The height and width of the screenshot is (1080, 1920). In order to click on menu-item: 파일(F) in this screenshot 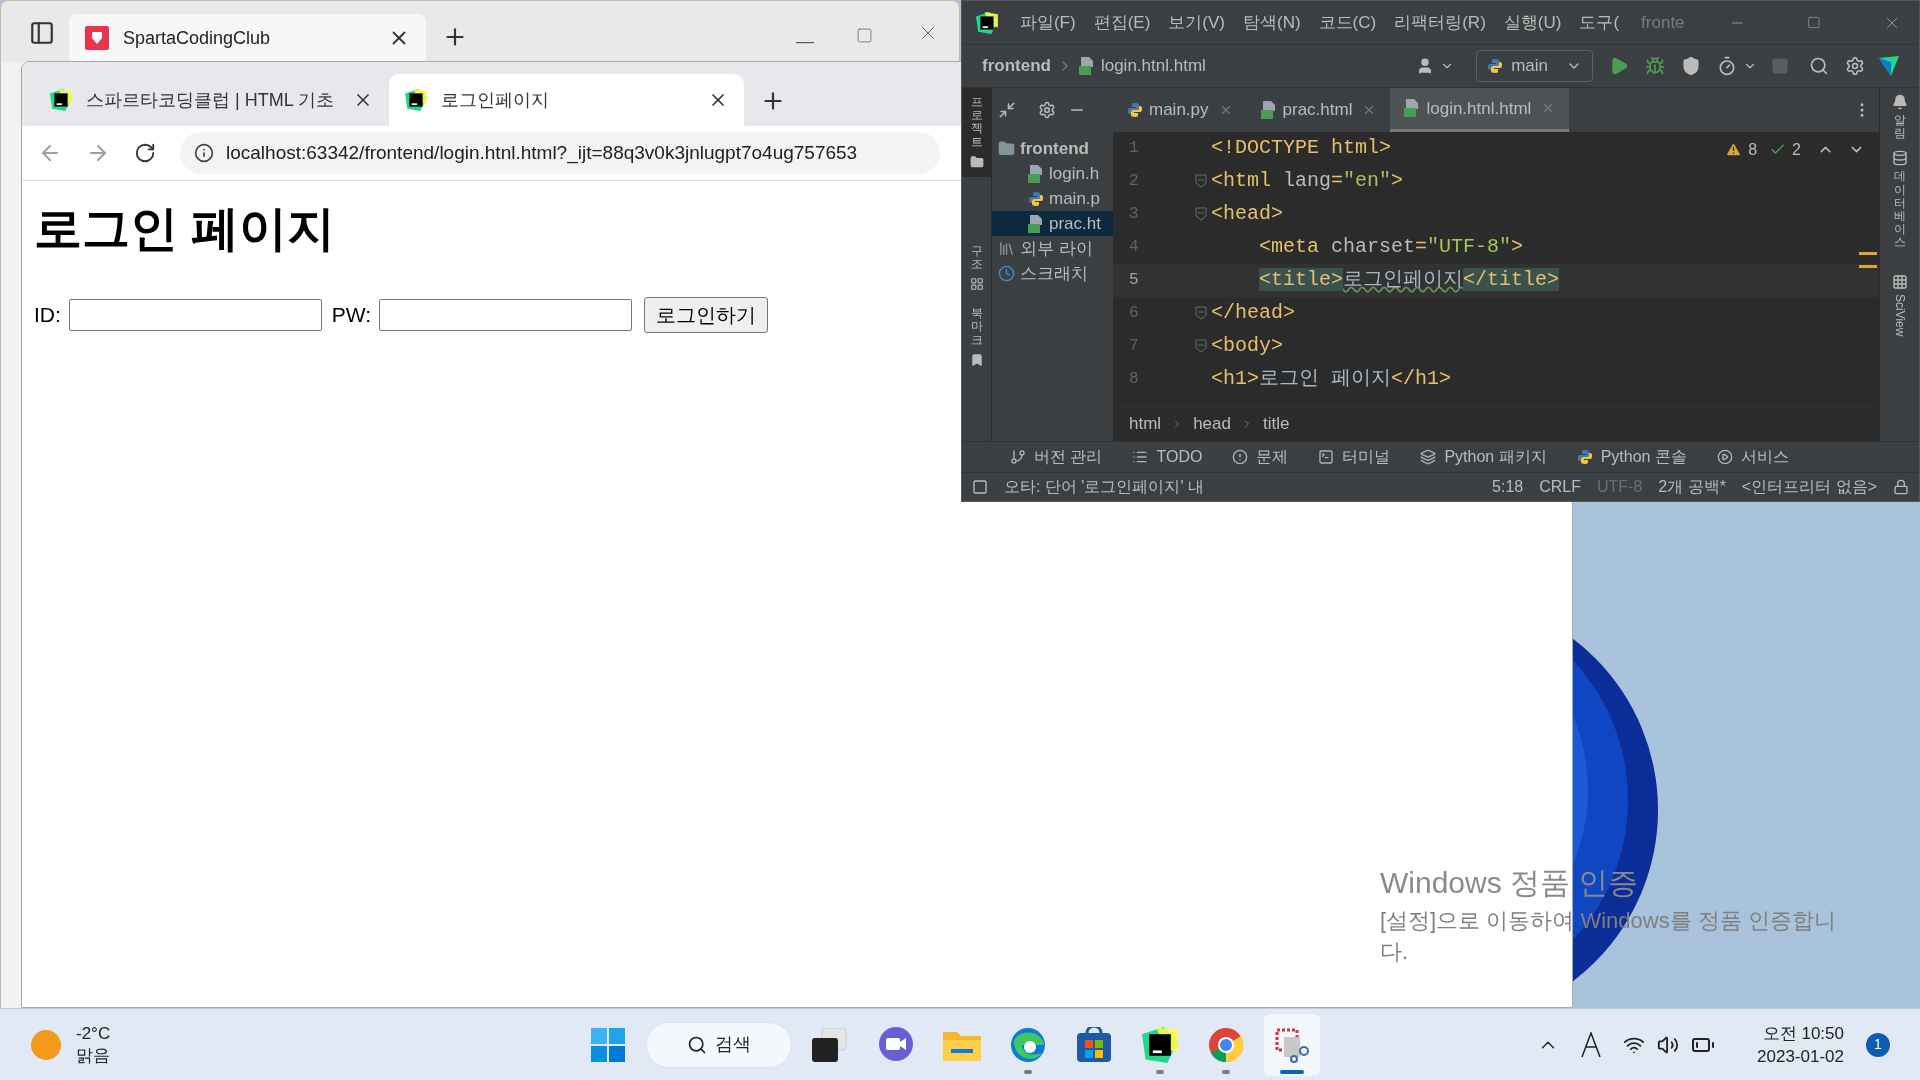, I will do `click(1047, 22)`.